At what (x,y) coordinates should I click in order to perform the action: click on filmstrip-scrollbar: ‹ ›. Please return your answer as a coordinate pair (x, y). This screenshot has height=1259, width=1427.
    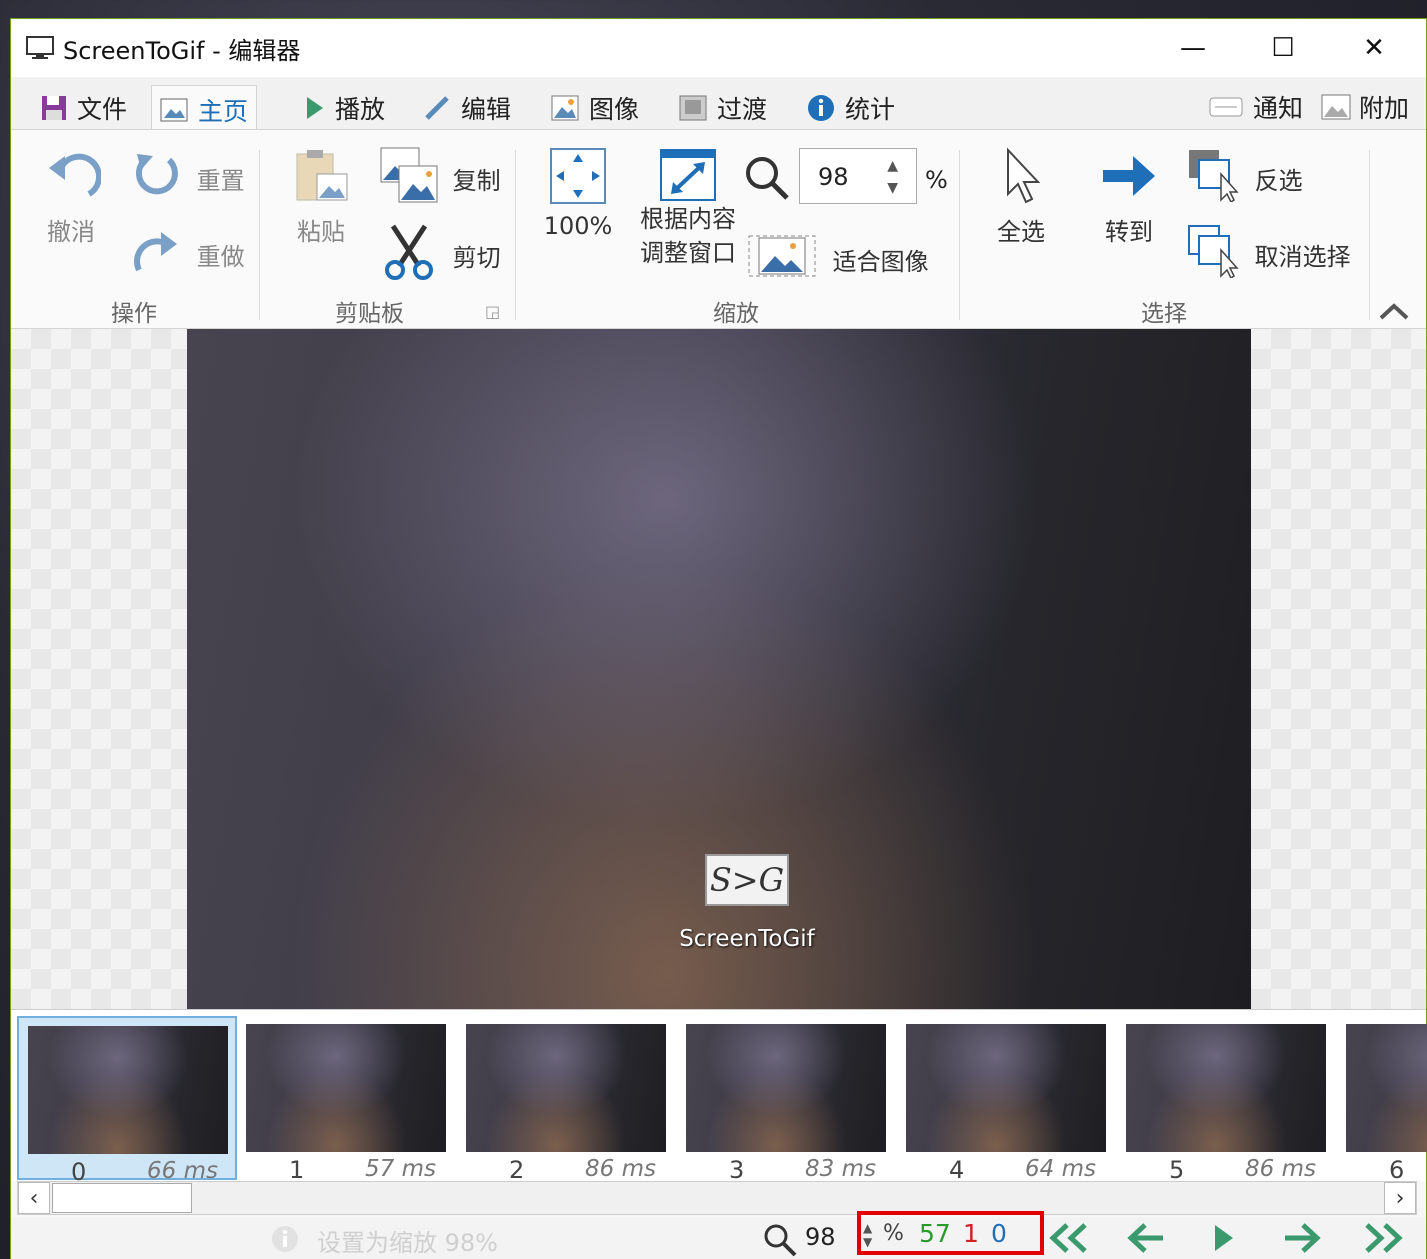
    Looking at the image, I should click on (717, 1198).